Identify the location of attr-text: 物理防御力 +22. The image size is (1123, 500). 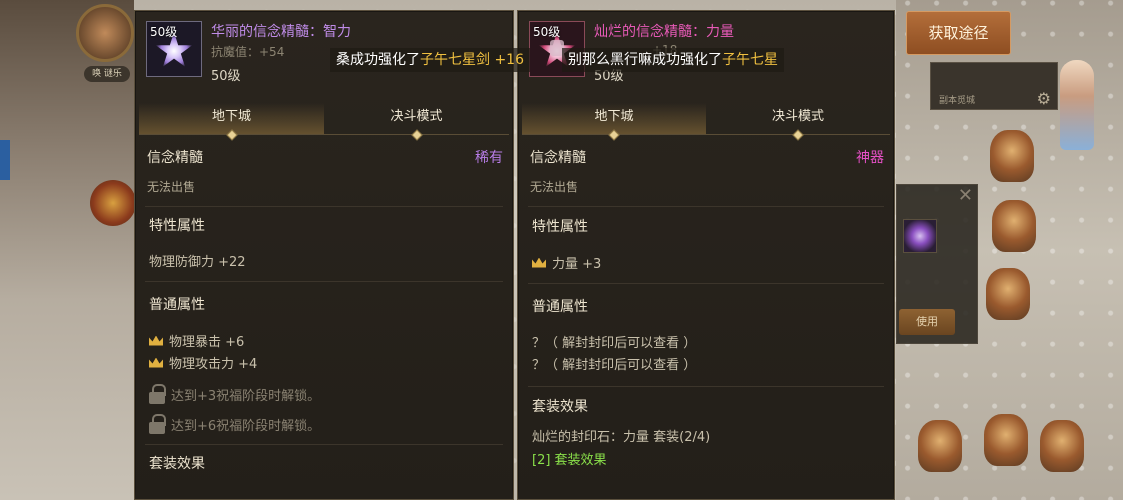
(197, 262).